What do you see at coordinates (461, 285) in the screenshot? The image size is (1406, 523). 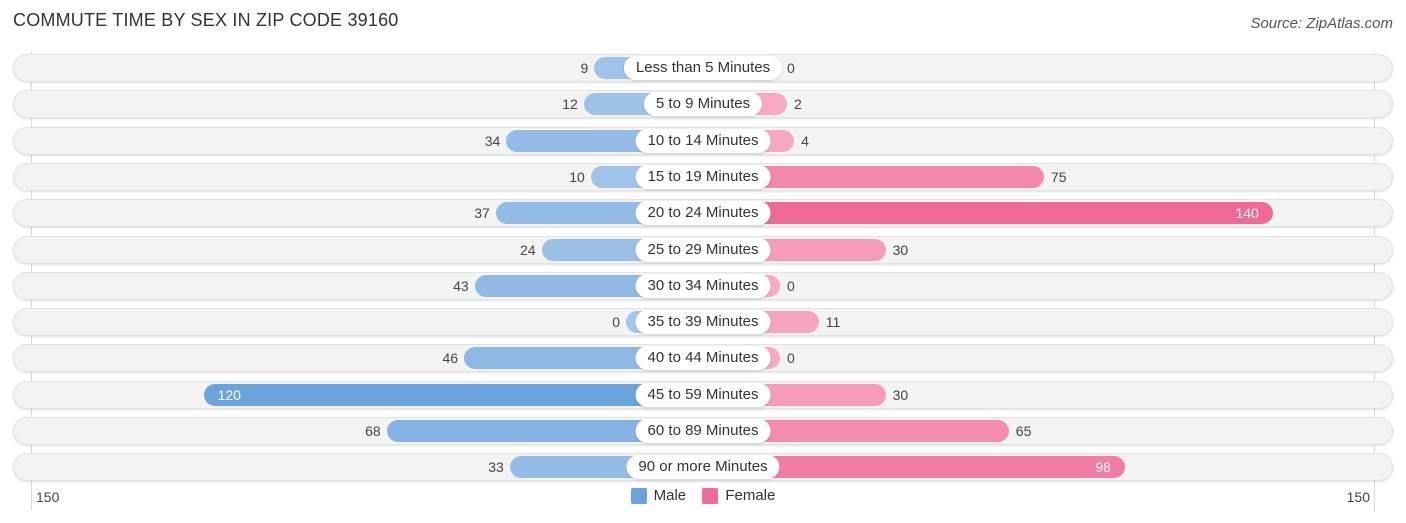 I see `value-label-male: 43` at bounding box center [461, 285].